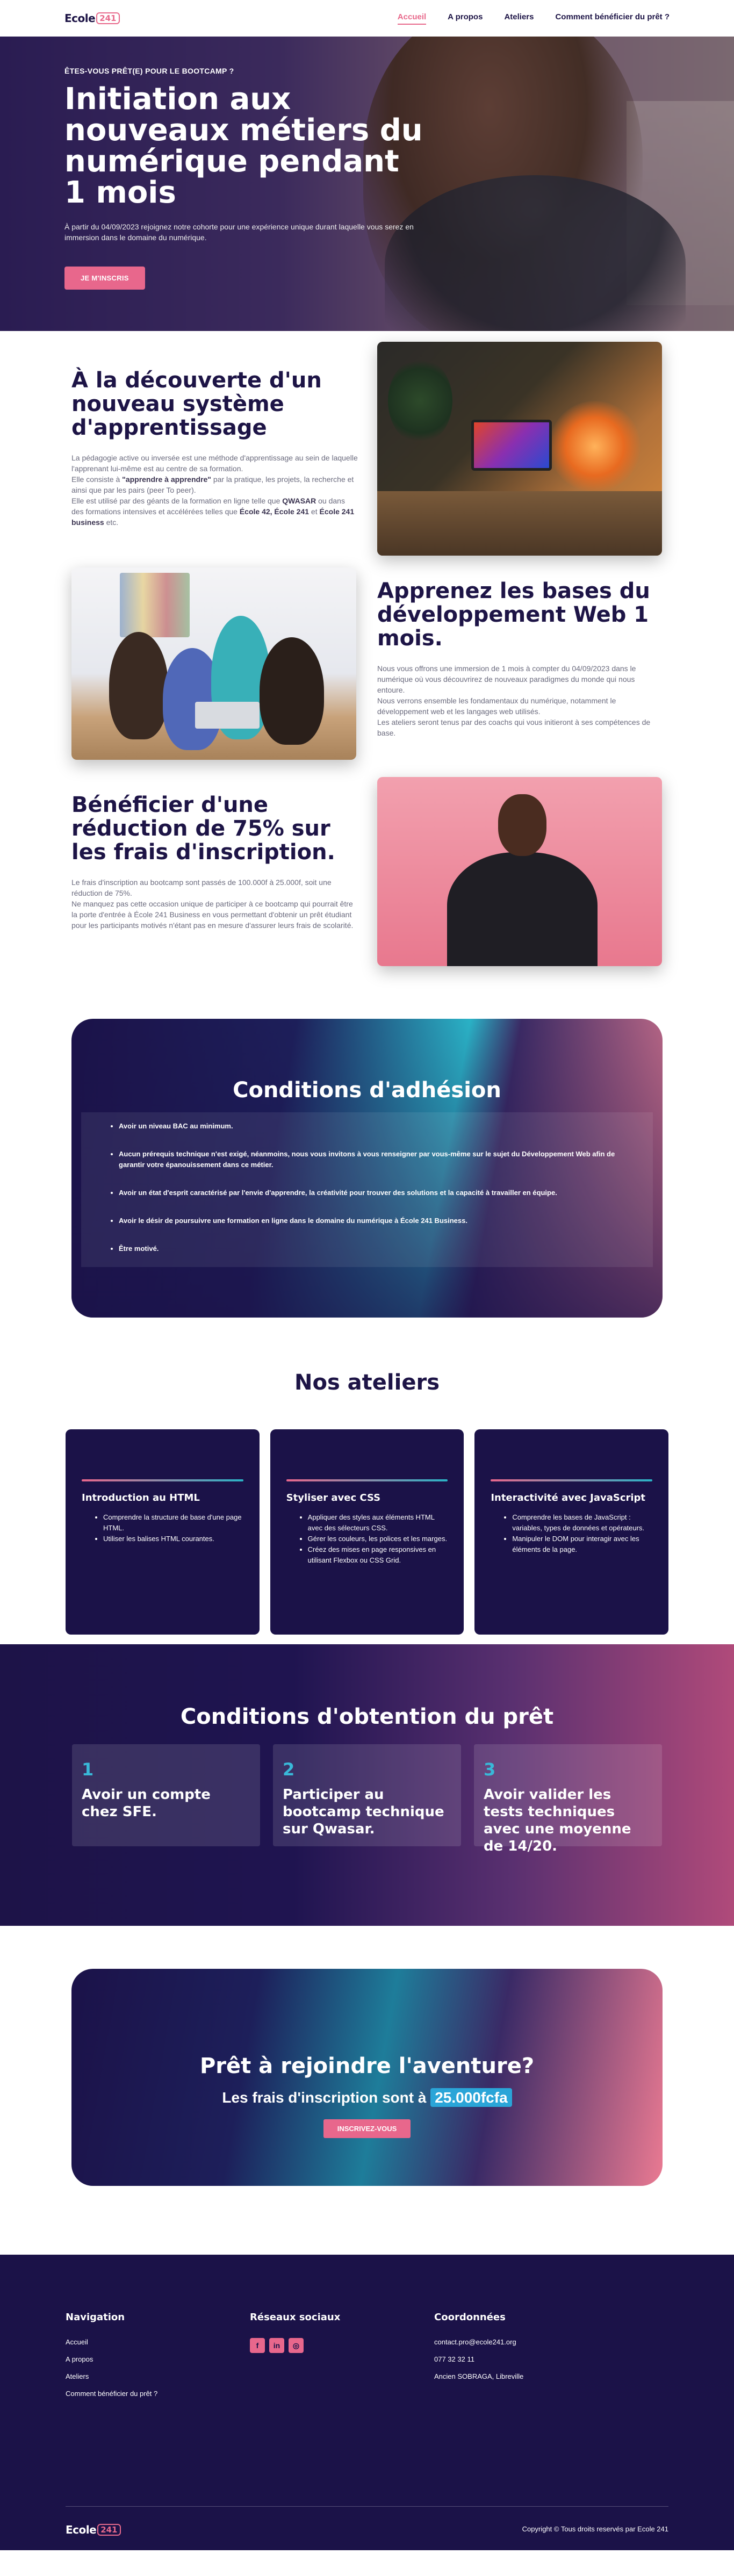  I want to click on desk-laptop-image, so click(519, 449).